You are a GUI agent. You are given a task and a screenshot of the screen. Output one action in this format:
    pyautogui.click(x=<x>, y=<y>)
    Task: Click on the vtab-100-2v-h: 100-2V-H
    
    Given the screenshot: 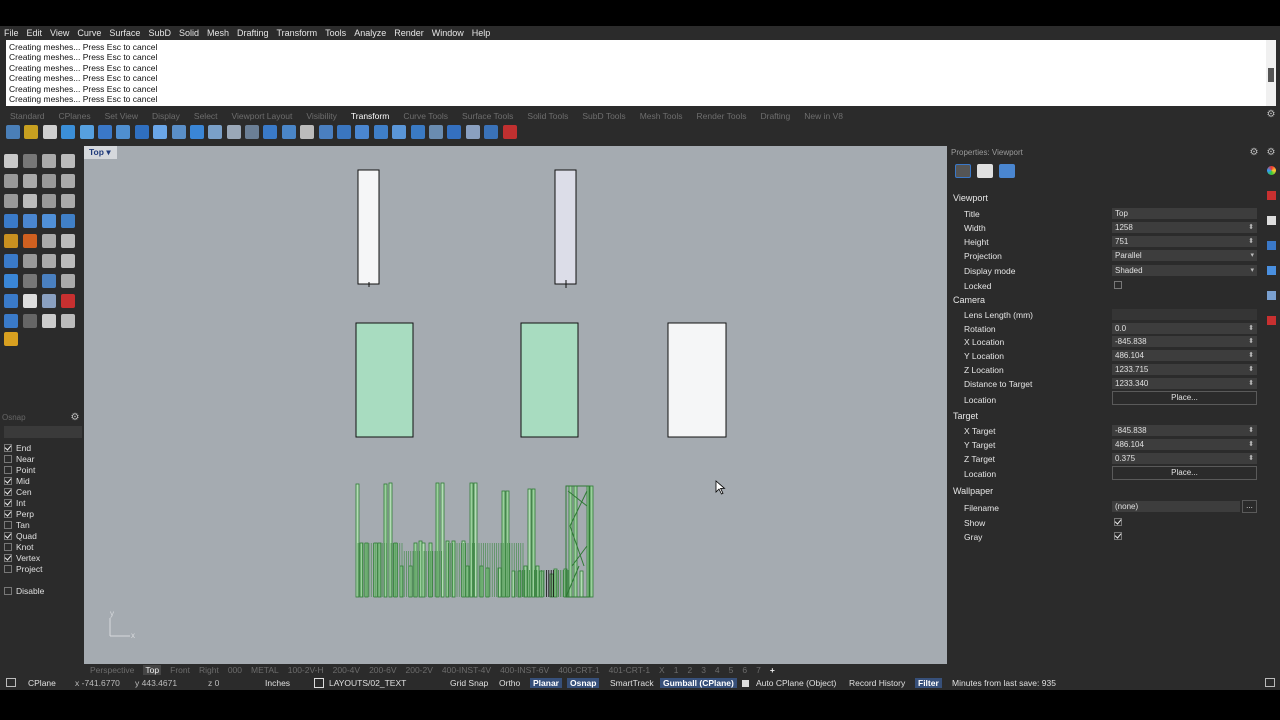 What is the action you would take?
    pyautogui.click(x=306, y=670)
    